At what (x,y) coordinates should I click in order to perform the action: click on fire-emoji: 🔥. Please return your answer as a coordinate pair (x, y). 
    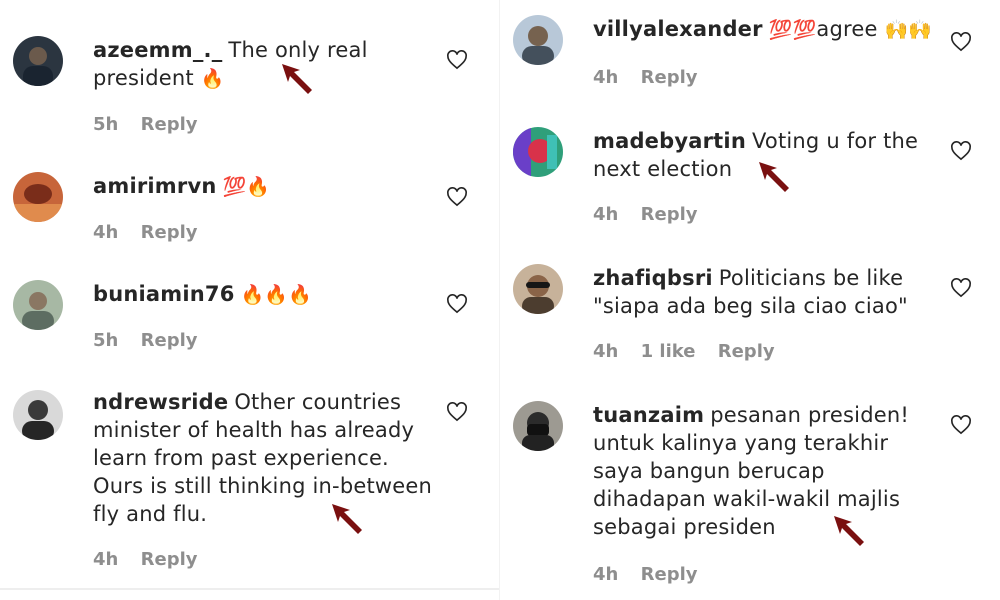
    Looking at the image, I should click on (212, 79).